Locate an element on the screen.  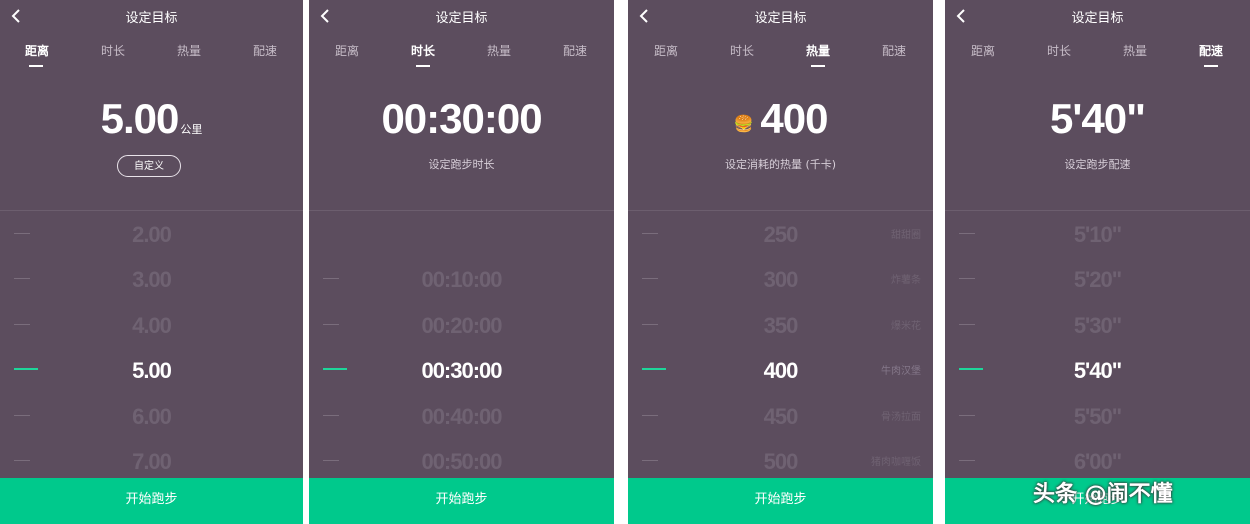
food-label: 骨汤拉面 is located at coordinates (901, 417).